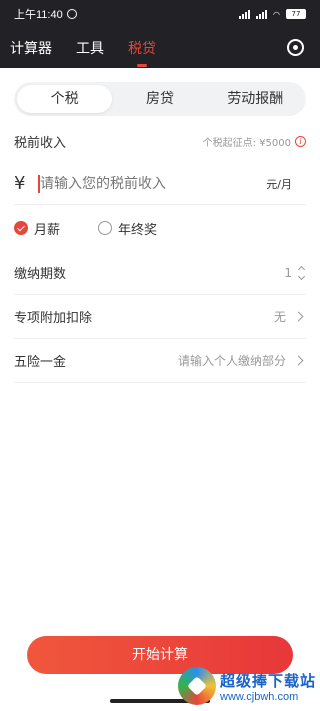  Describe the element at coordinates (272, 14) in the screenshot. I see `status-icons: ◠ 77` at that location.